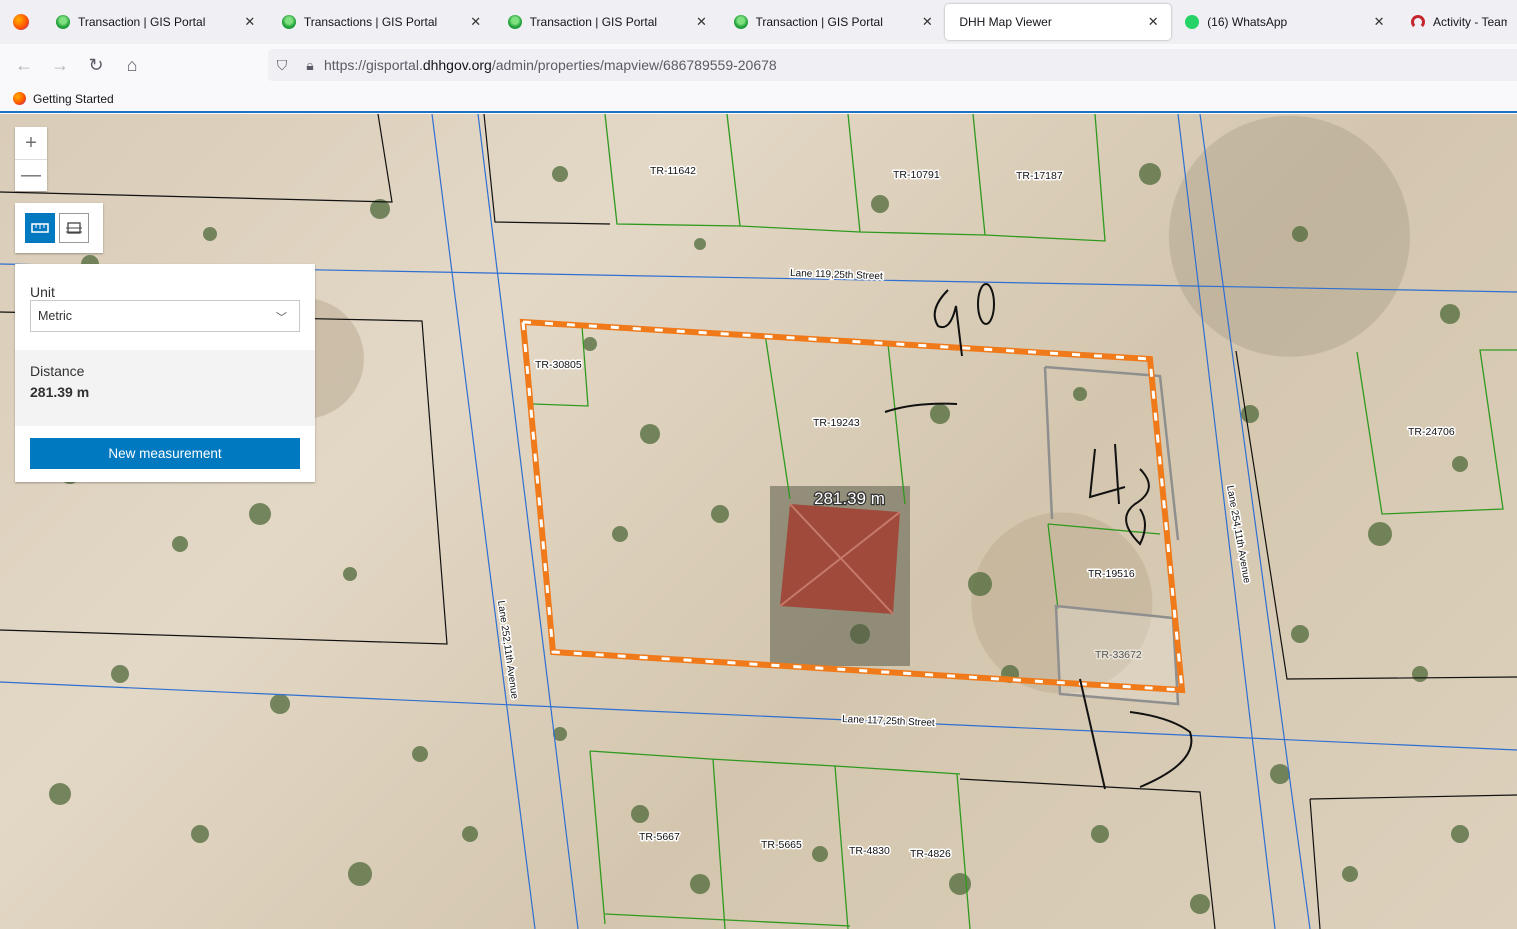 The width and height of the screenshot is (1517, 929). I want to click on ruler-icon, so click(40, 228).